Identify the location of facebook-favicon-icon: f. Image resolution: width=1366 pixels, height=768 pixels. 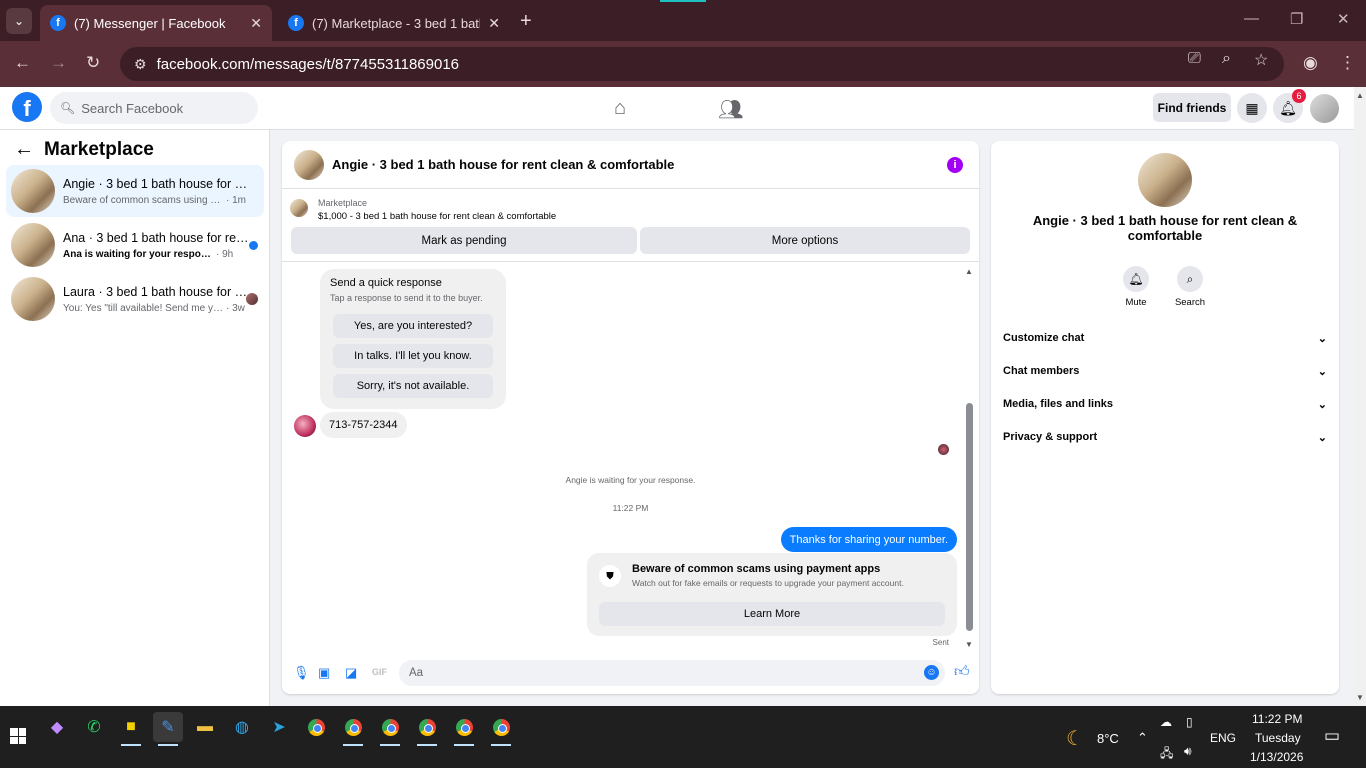
(58, 23).